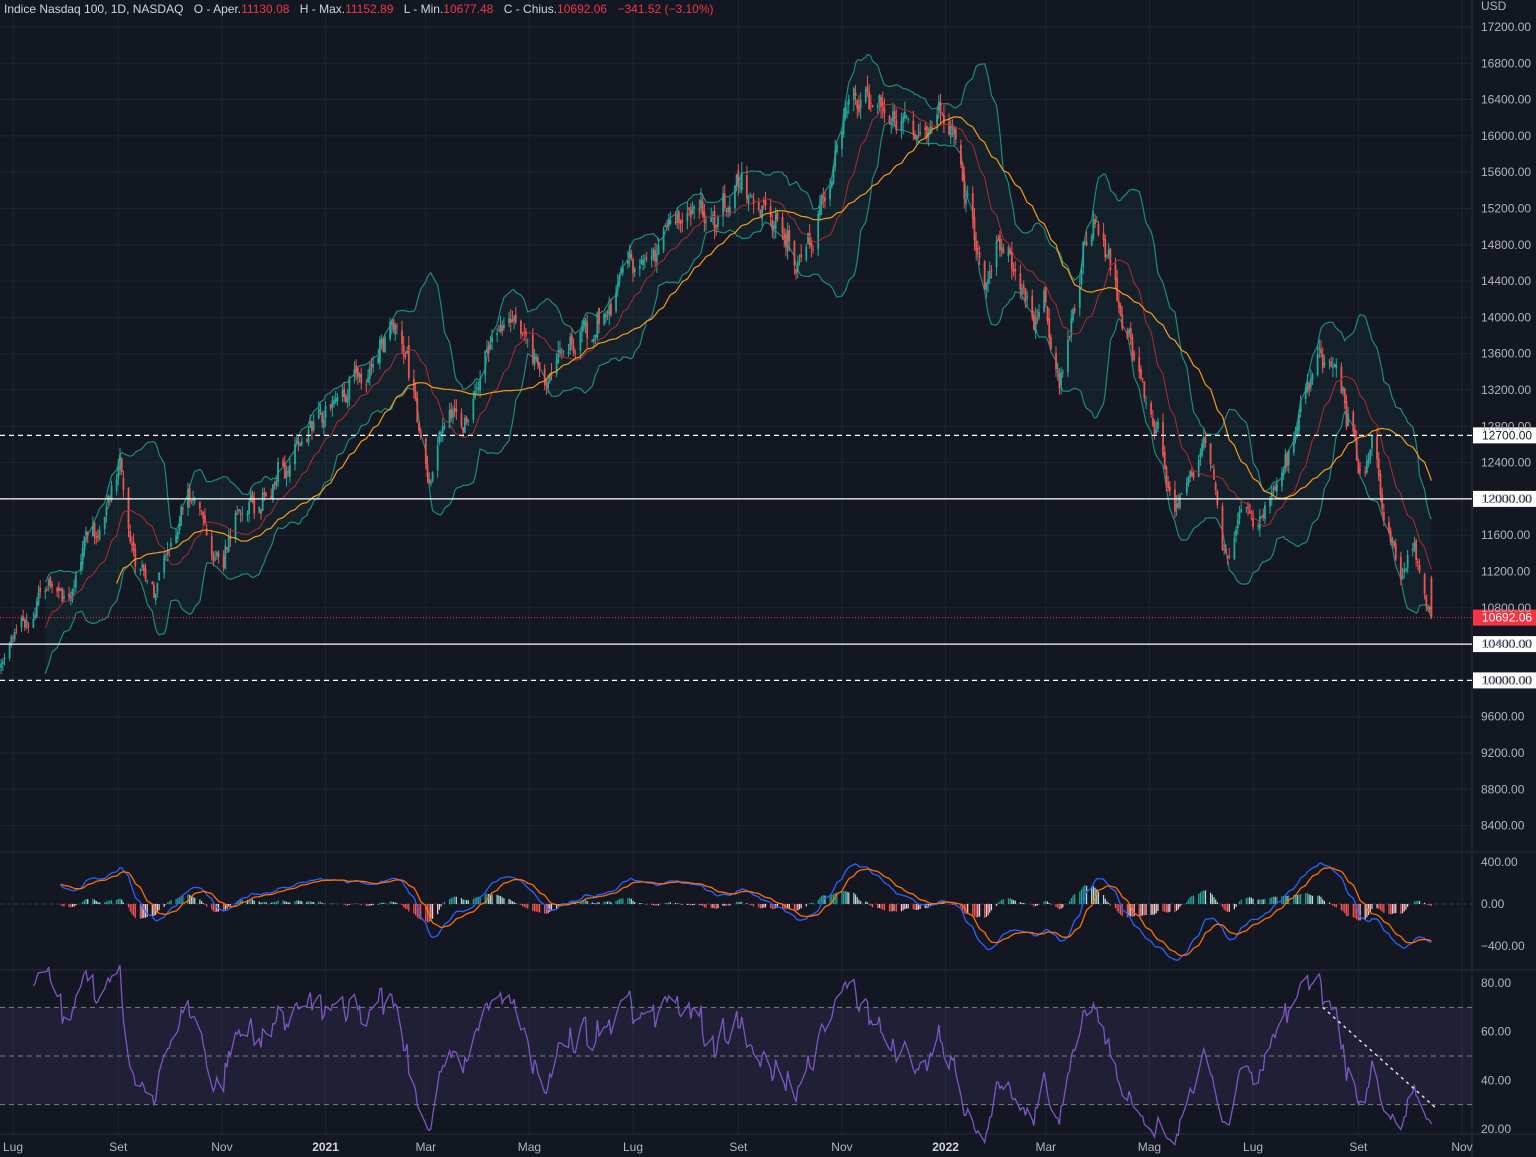 This screenshot has height=1157, width=1536. I want to click on macd-pane: 400.00 0.00 −400.00, so click(762, 908).